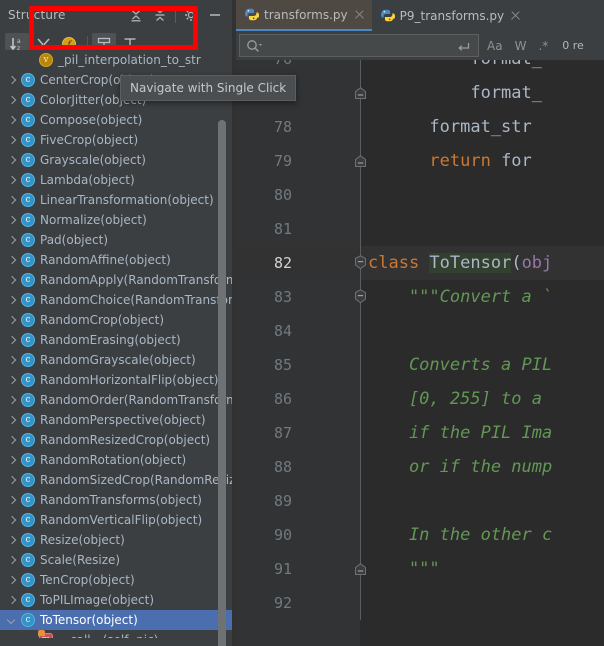 Image resolution: width=604 pixels, height=646 pixels. What do you see at coordinates (463, 48) in the screenshot?
I see `multiline-toggle-icon` at bounding box center [463, 48].